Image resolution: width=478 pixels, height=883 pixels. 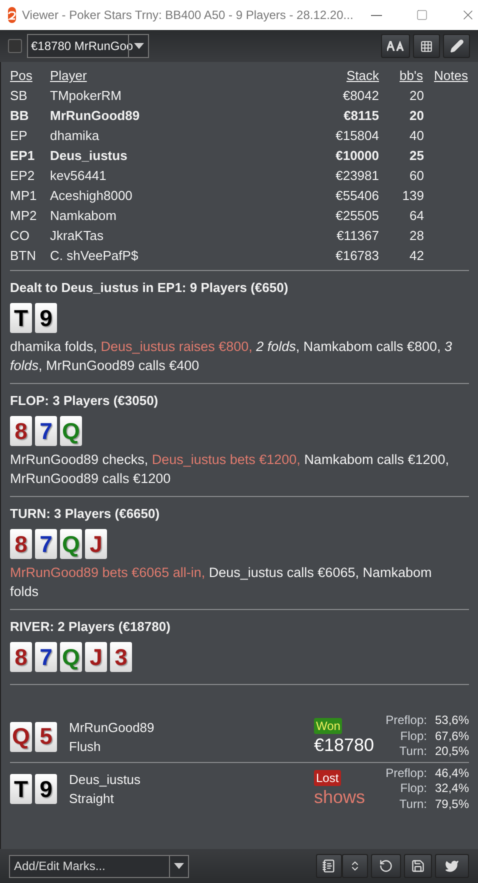 I want to click on sort-button, so click(x=355, y=866).